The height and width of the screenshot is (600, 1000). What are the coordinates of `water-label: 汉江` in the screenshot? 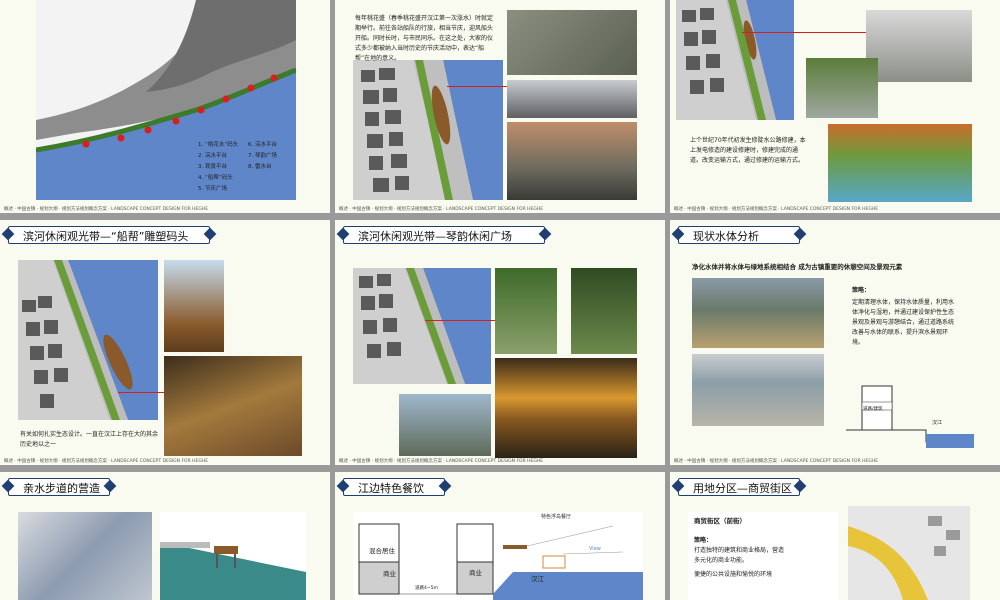 It's located at (937, 423).